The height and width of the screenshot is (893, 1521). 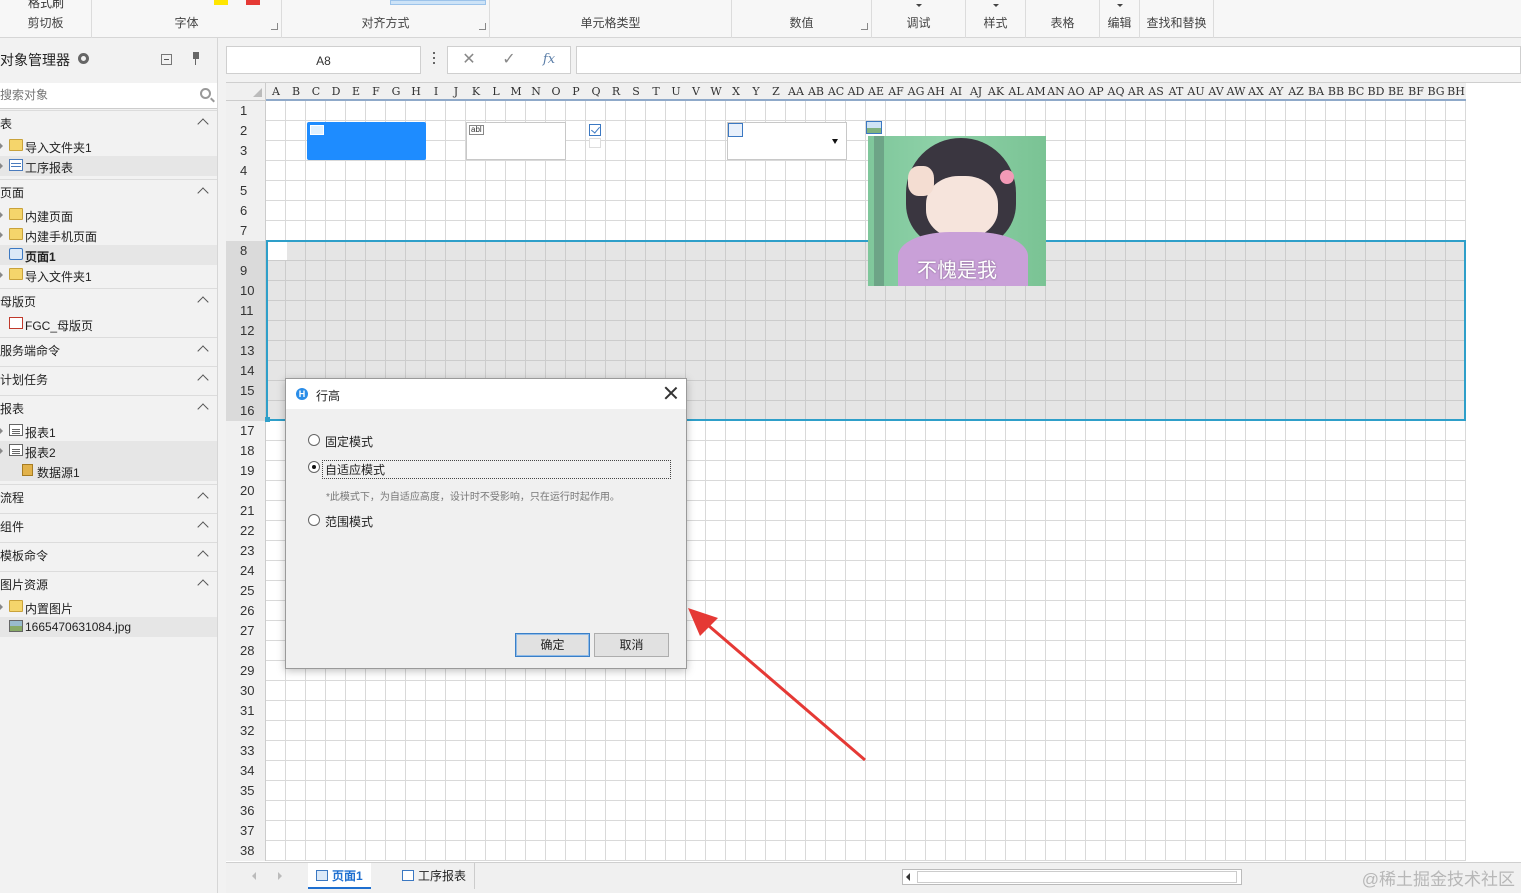 I want to click on row-header-5: 5, so click(x=245, y=191).